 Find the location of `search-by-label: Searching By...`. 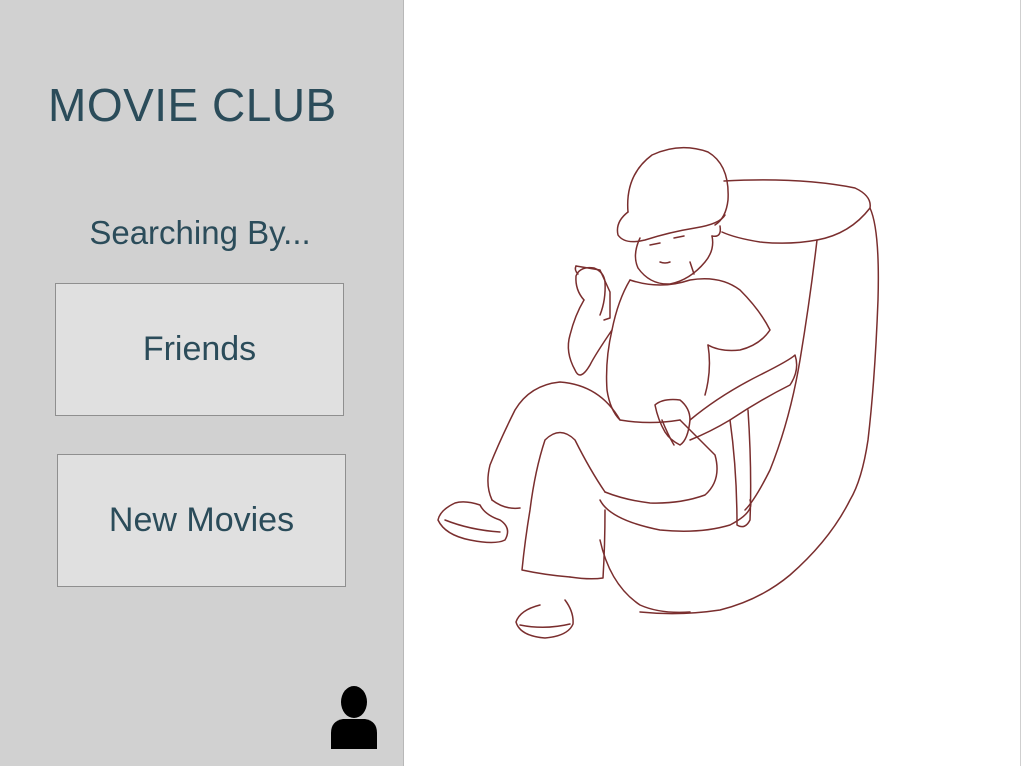

search-by-label: Searching By... is located at coordinates (200, 232).